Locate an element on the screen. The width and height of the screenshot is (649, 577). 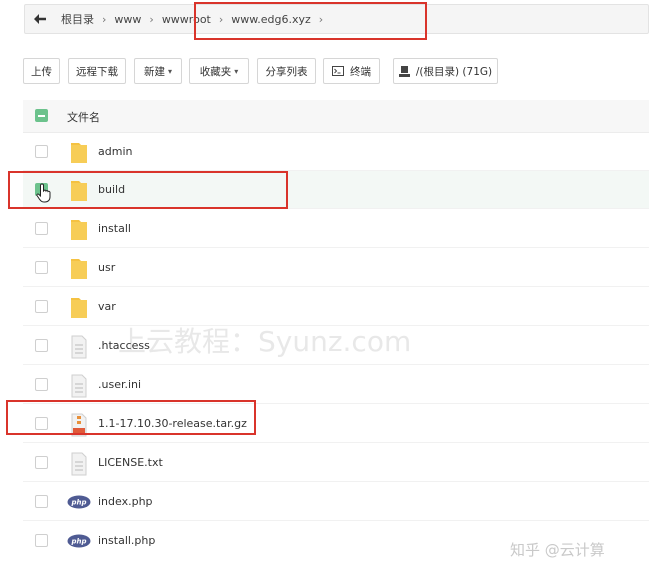
table-row: admin is located at coordinates (336, 152).